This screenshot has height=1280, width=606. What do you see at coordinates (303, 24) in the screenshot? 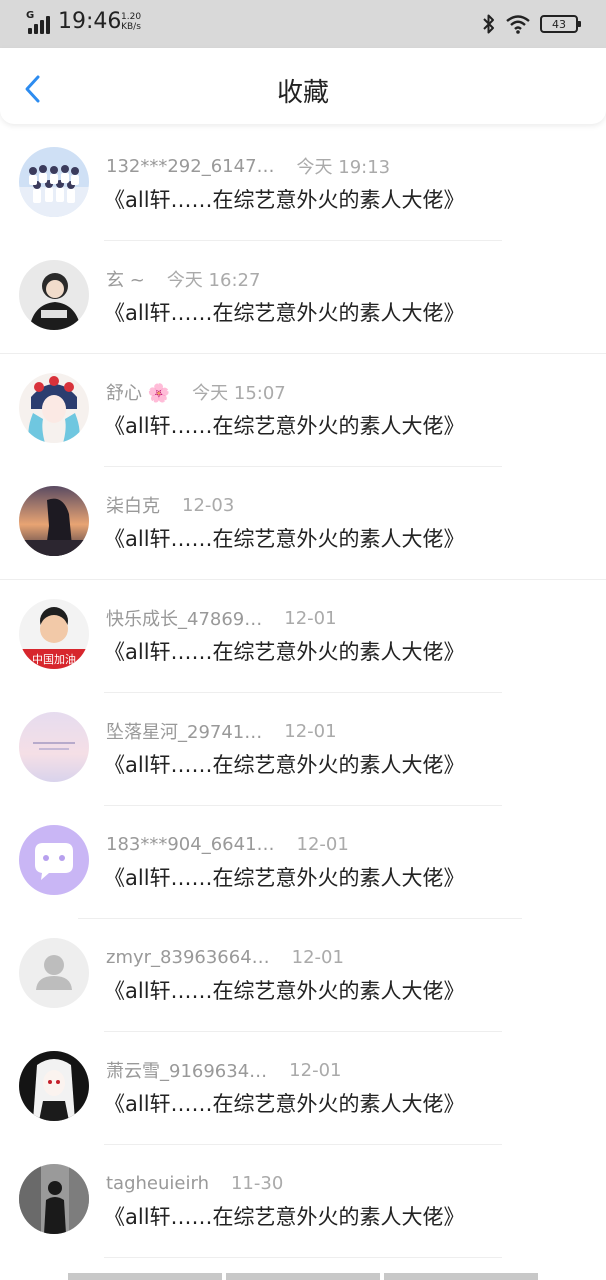
I see `status-bar: G 19:46 1.20 KB/s 43` at bounding box center [303, 24].